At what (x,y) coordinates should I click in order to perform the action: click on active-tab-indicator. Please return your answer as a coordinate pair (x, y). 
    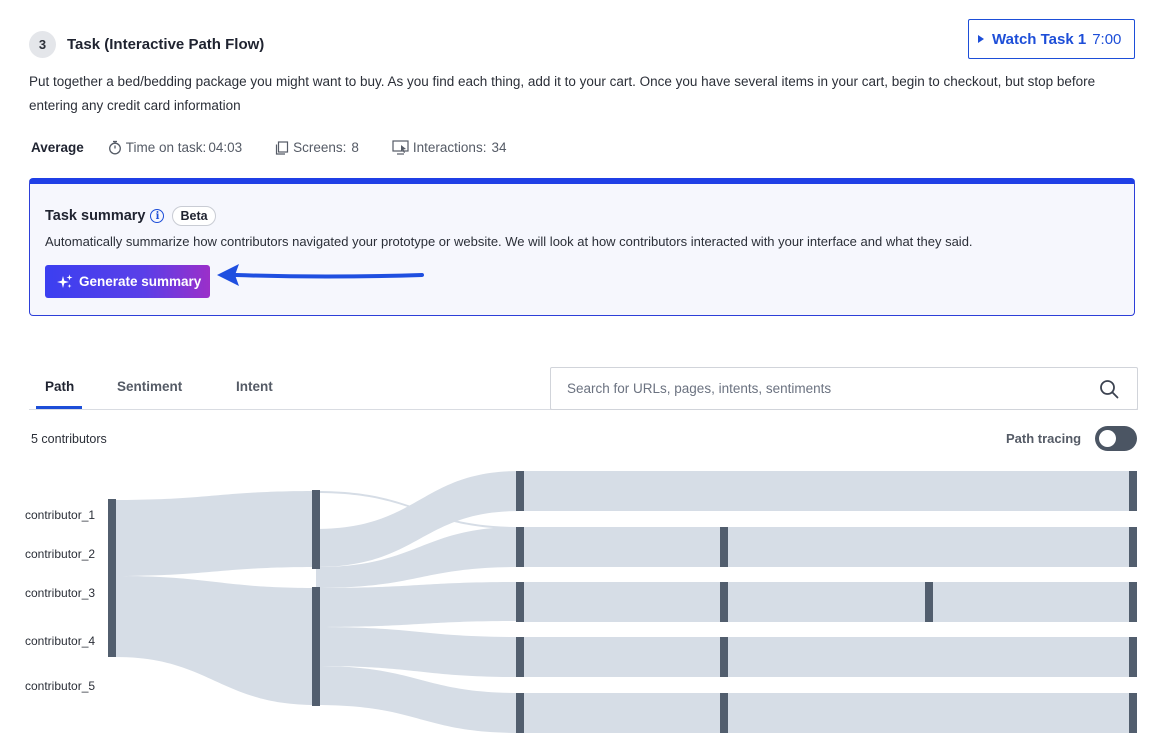
    Looking at the image, I should click on (59, 407).